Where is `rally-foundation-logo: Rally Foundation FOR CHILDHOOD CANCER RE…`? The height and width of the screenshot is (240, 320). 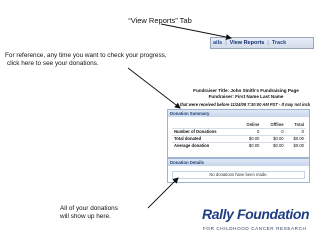
rally-foundation-logo: Rally Foundation FOR CHILDHOOD CANCER RE… is located at coordinates (259, 221).